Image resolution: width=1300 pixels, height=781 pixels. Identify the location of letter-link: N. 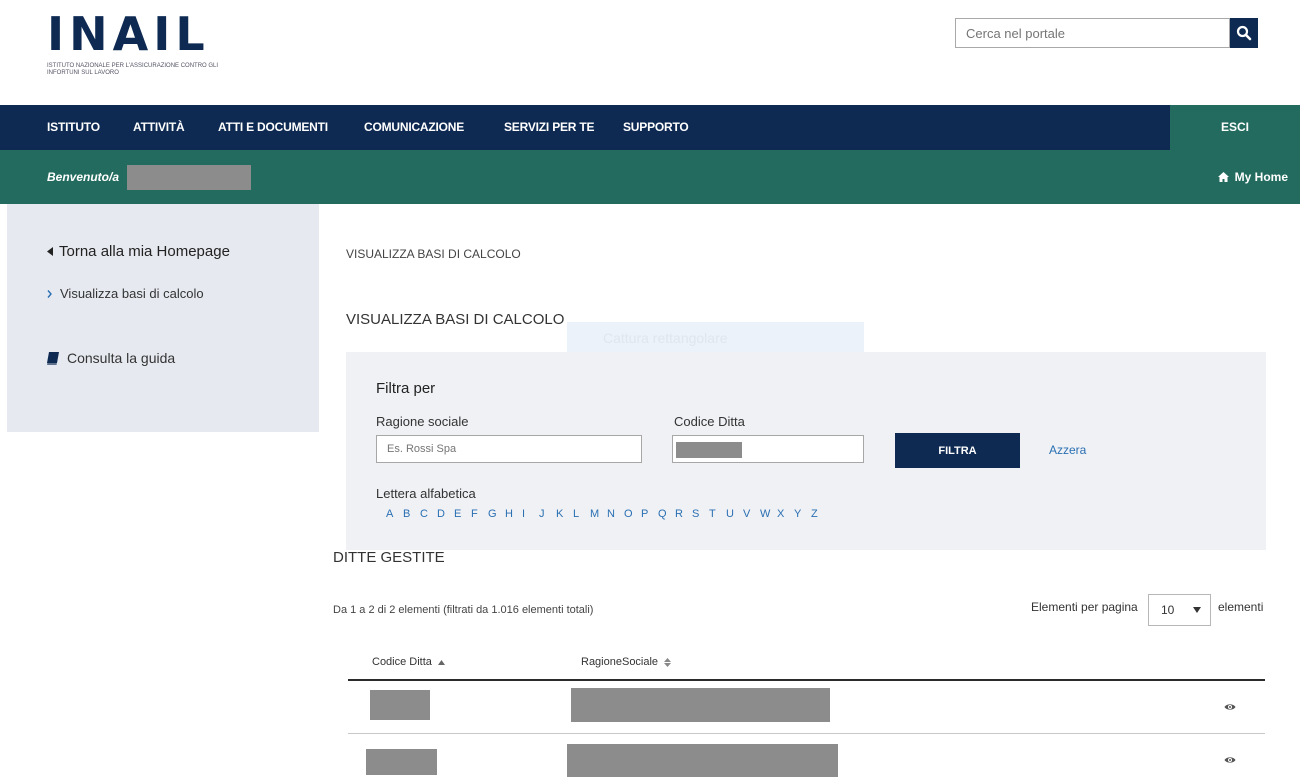
(615, 514).